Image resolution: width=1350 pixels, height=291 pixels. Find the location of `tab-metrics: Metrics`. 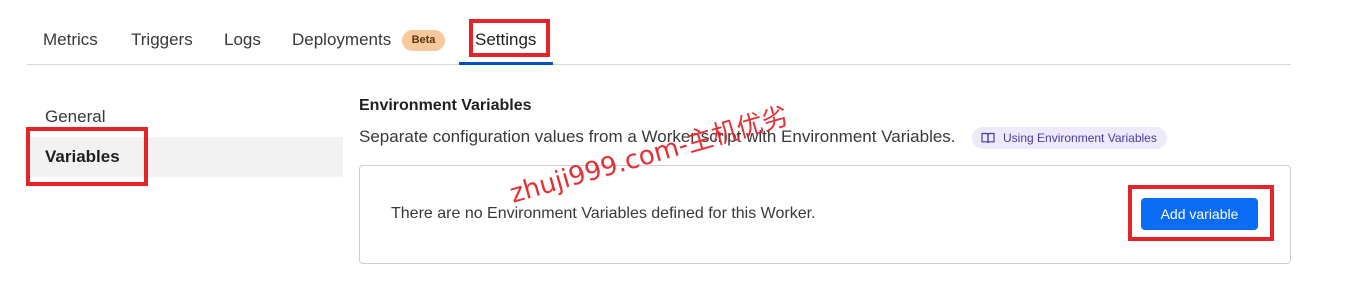

tab-metrics: Metrics is located at coordinates (70, 40).